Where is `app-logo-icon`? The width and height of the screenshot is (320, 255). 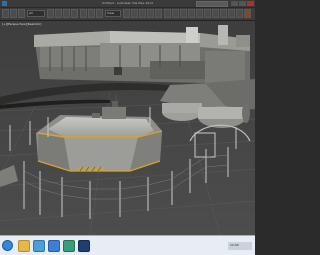
app-logo-icon is located at coordinates (4, 3).